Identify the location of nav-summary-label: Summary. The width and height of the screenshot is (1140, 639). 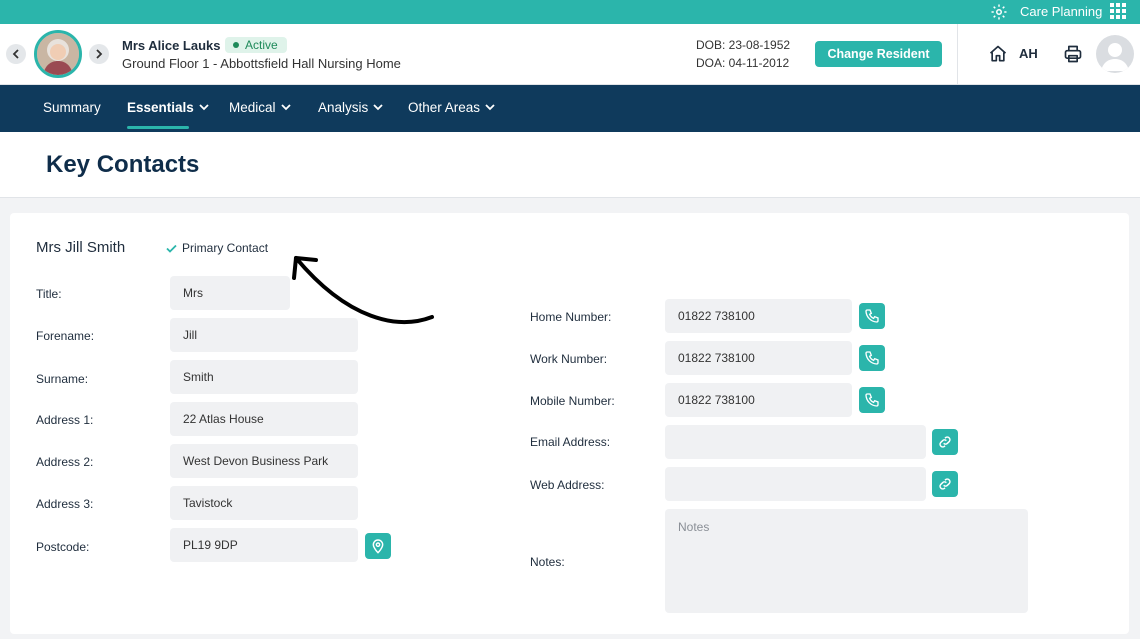
(72, 107).